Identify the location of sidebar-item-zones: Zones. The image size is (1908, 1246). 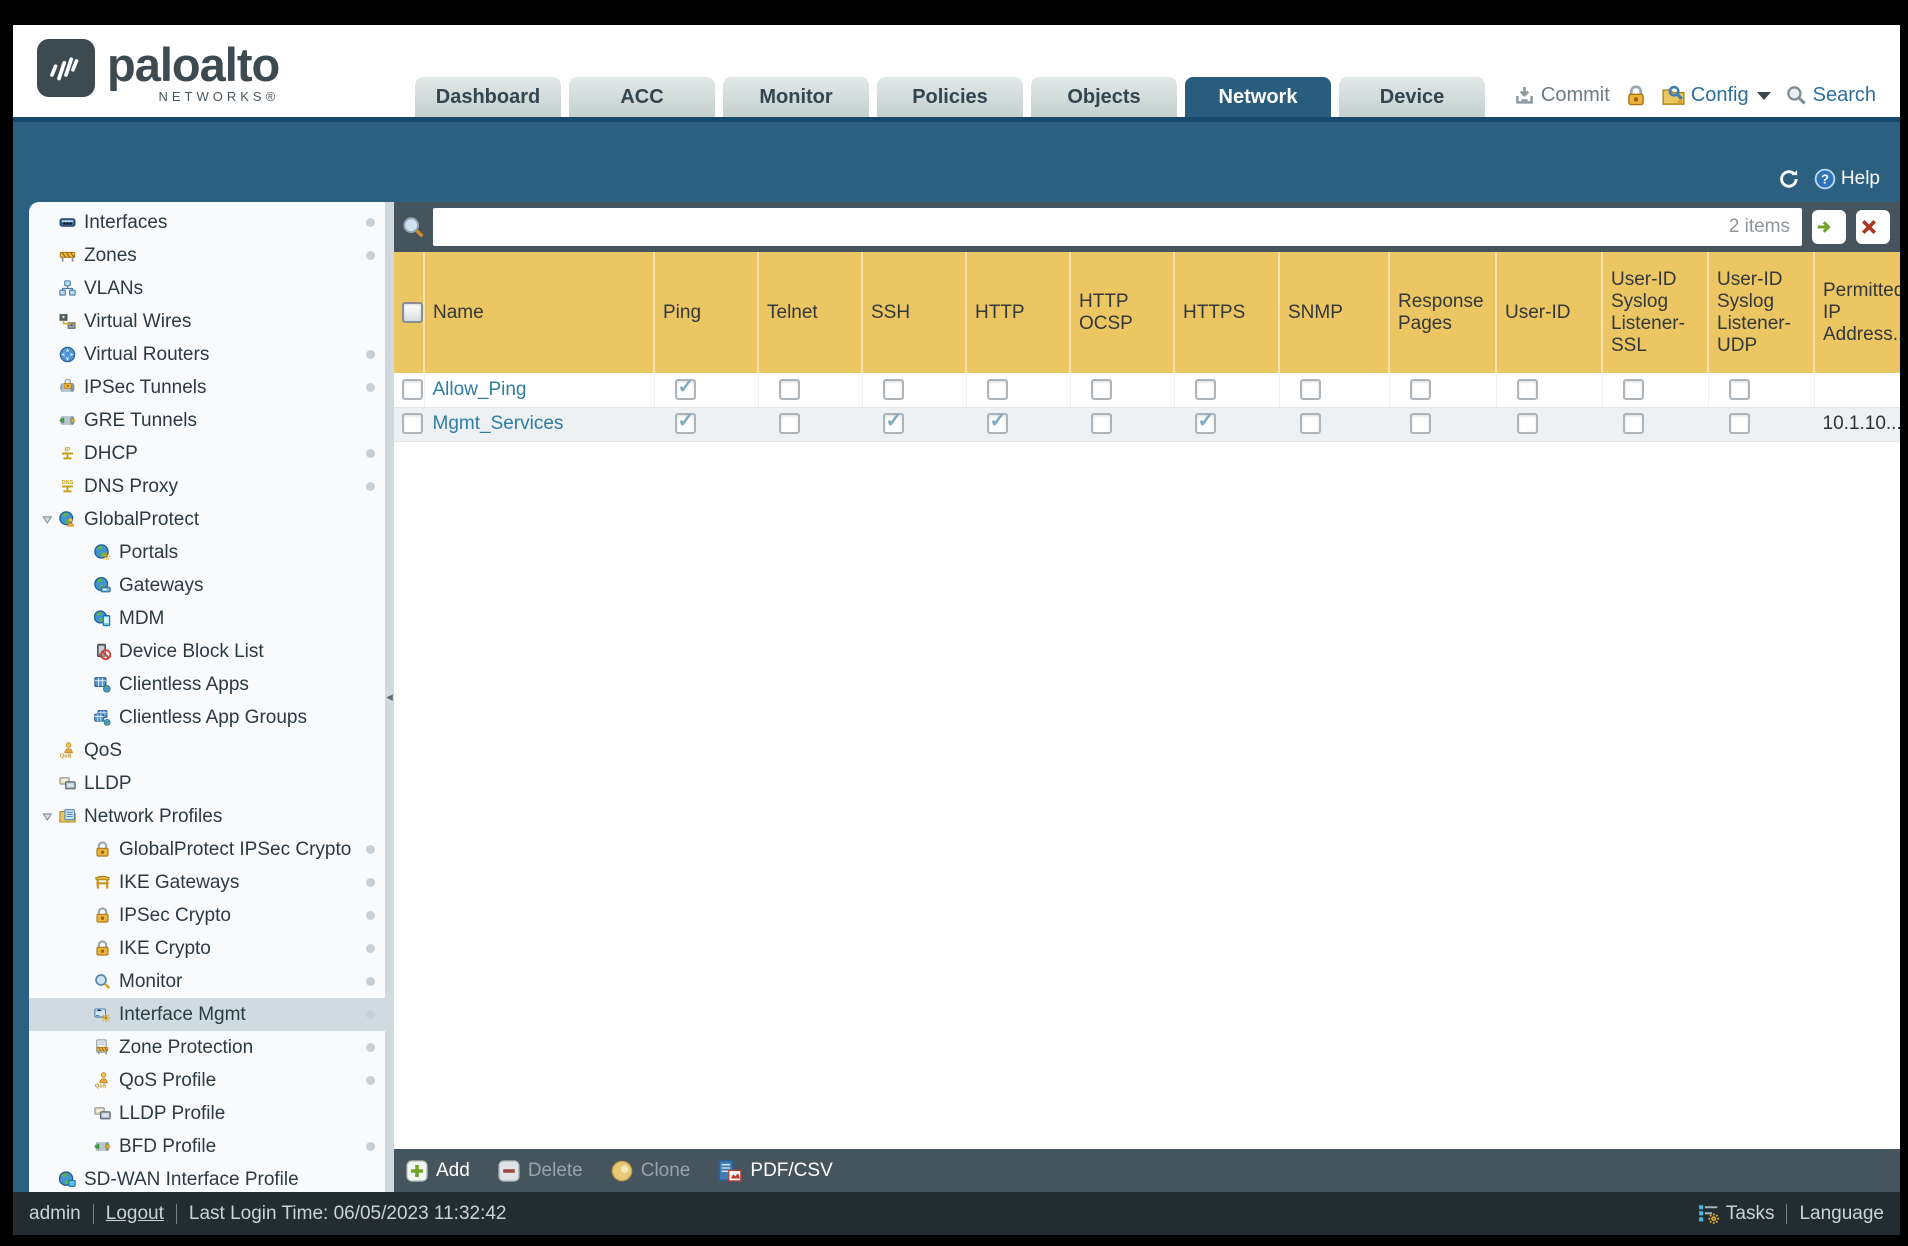
(207, 255).